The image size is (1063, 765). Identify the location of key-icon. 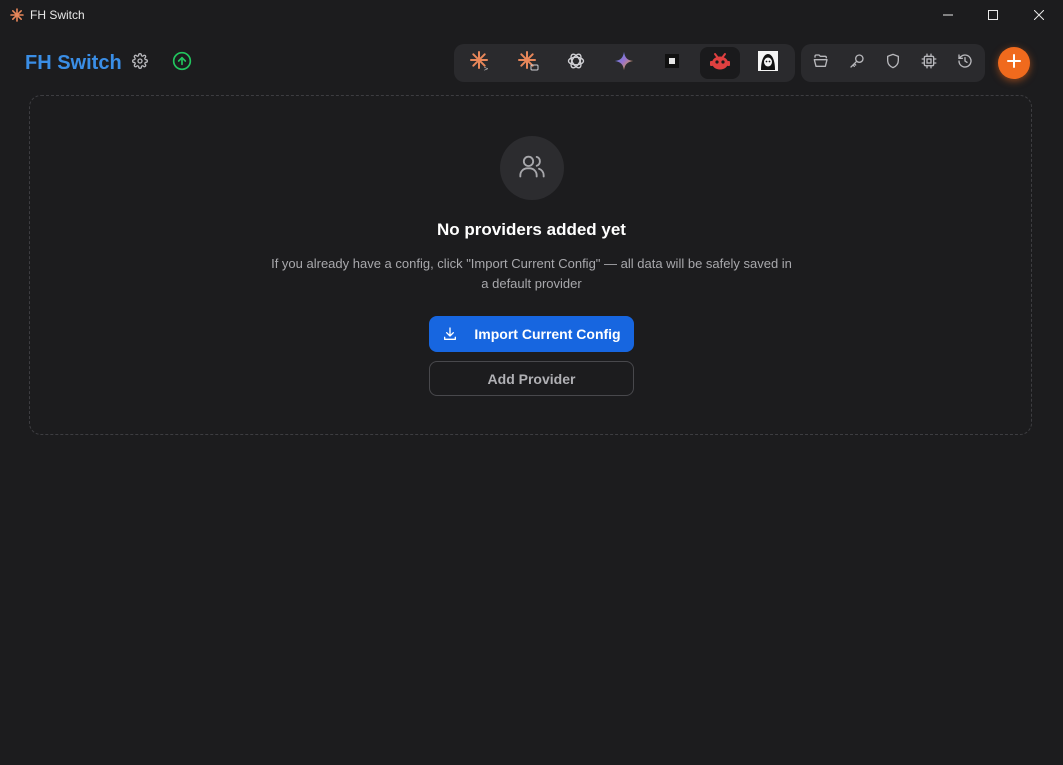
(857, 63).